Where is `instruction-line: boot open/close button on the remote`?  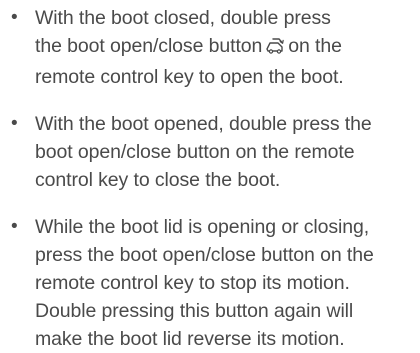 instruction-line: boot open/close button on the remote is located at coordinates (195, 152).